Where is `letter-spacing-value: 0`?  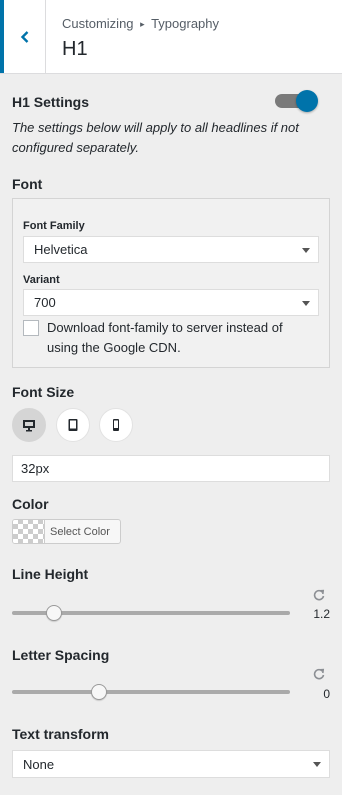
letter-spacing-value: 0 is located at coordinates (326, 694).